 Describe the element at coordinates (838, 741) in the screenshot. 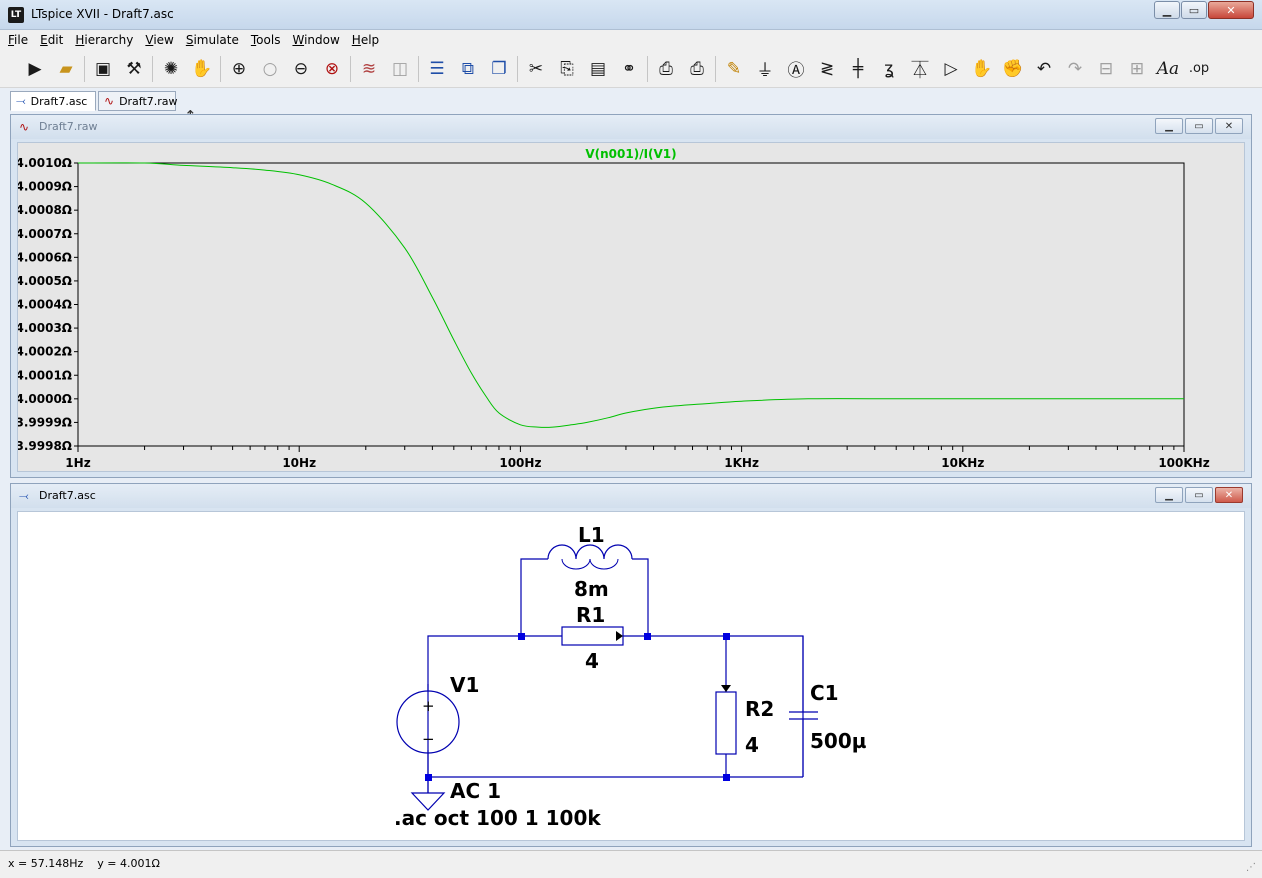

I see `c1-value-label: 500µ` at that location.